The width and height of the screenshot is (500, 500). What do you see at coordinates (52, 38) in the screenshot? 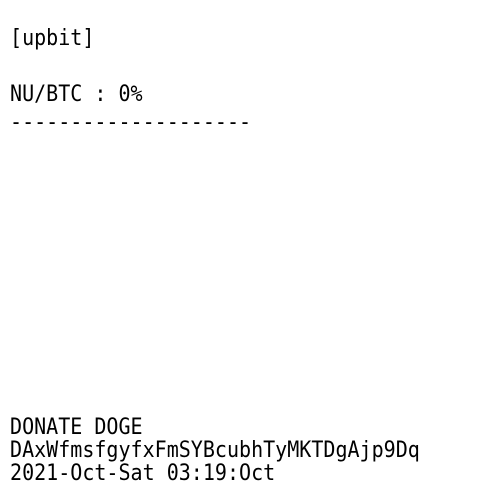
I see `exchange-label: [upbit]` at bounding box center [52, 38].